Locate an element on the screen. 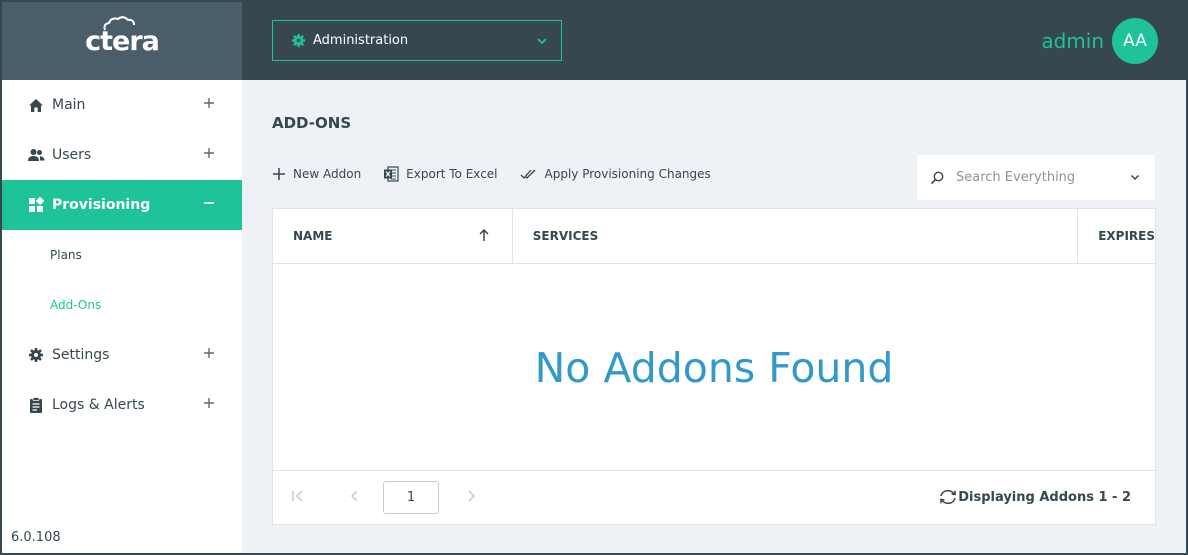  sidebar-item-logs-alerts: Logs & Alerts is located at coordinates (122, 405).